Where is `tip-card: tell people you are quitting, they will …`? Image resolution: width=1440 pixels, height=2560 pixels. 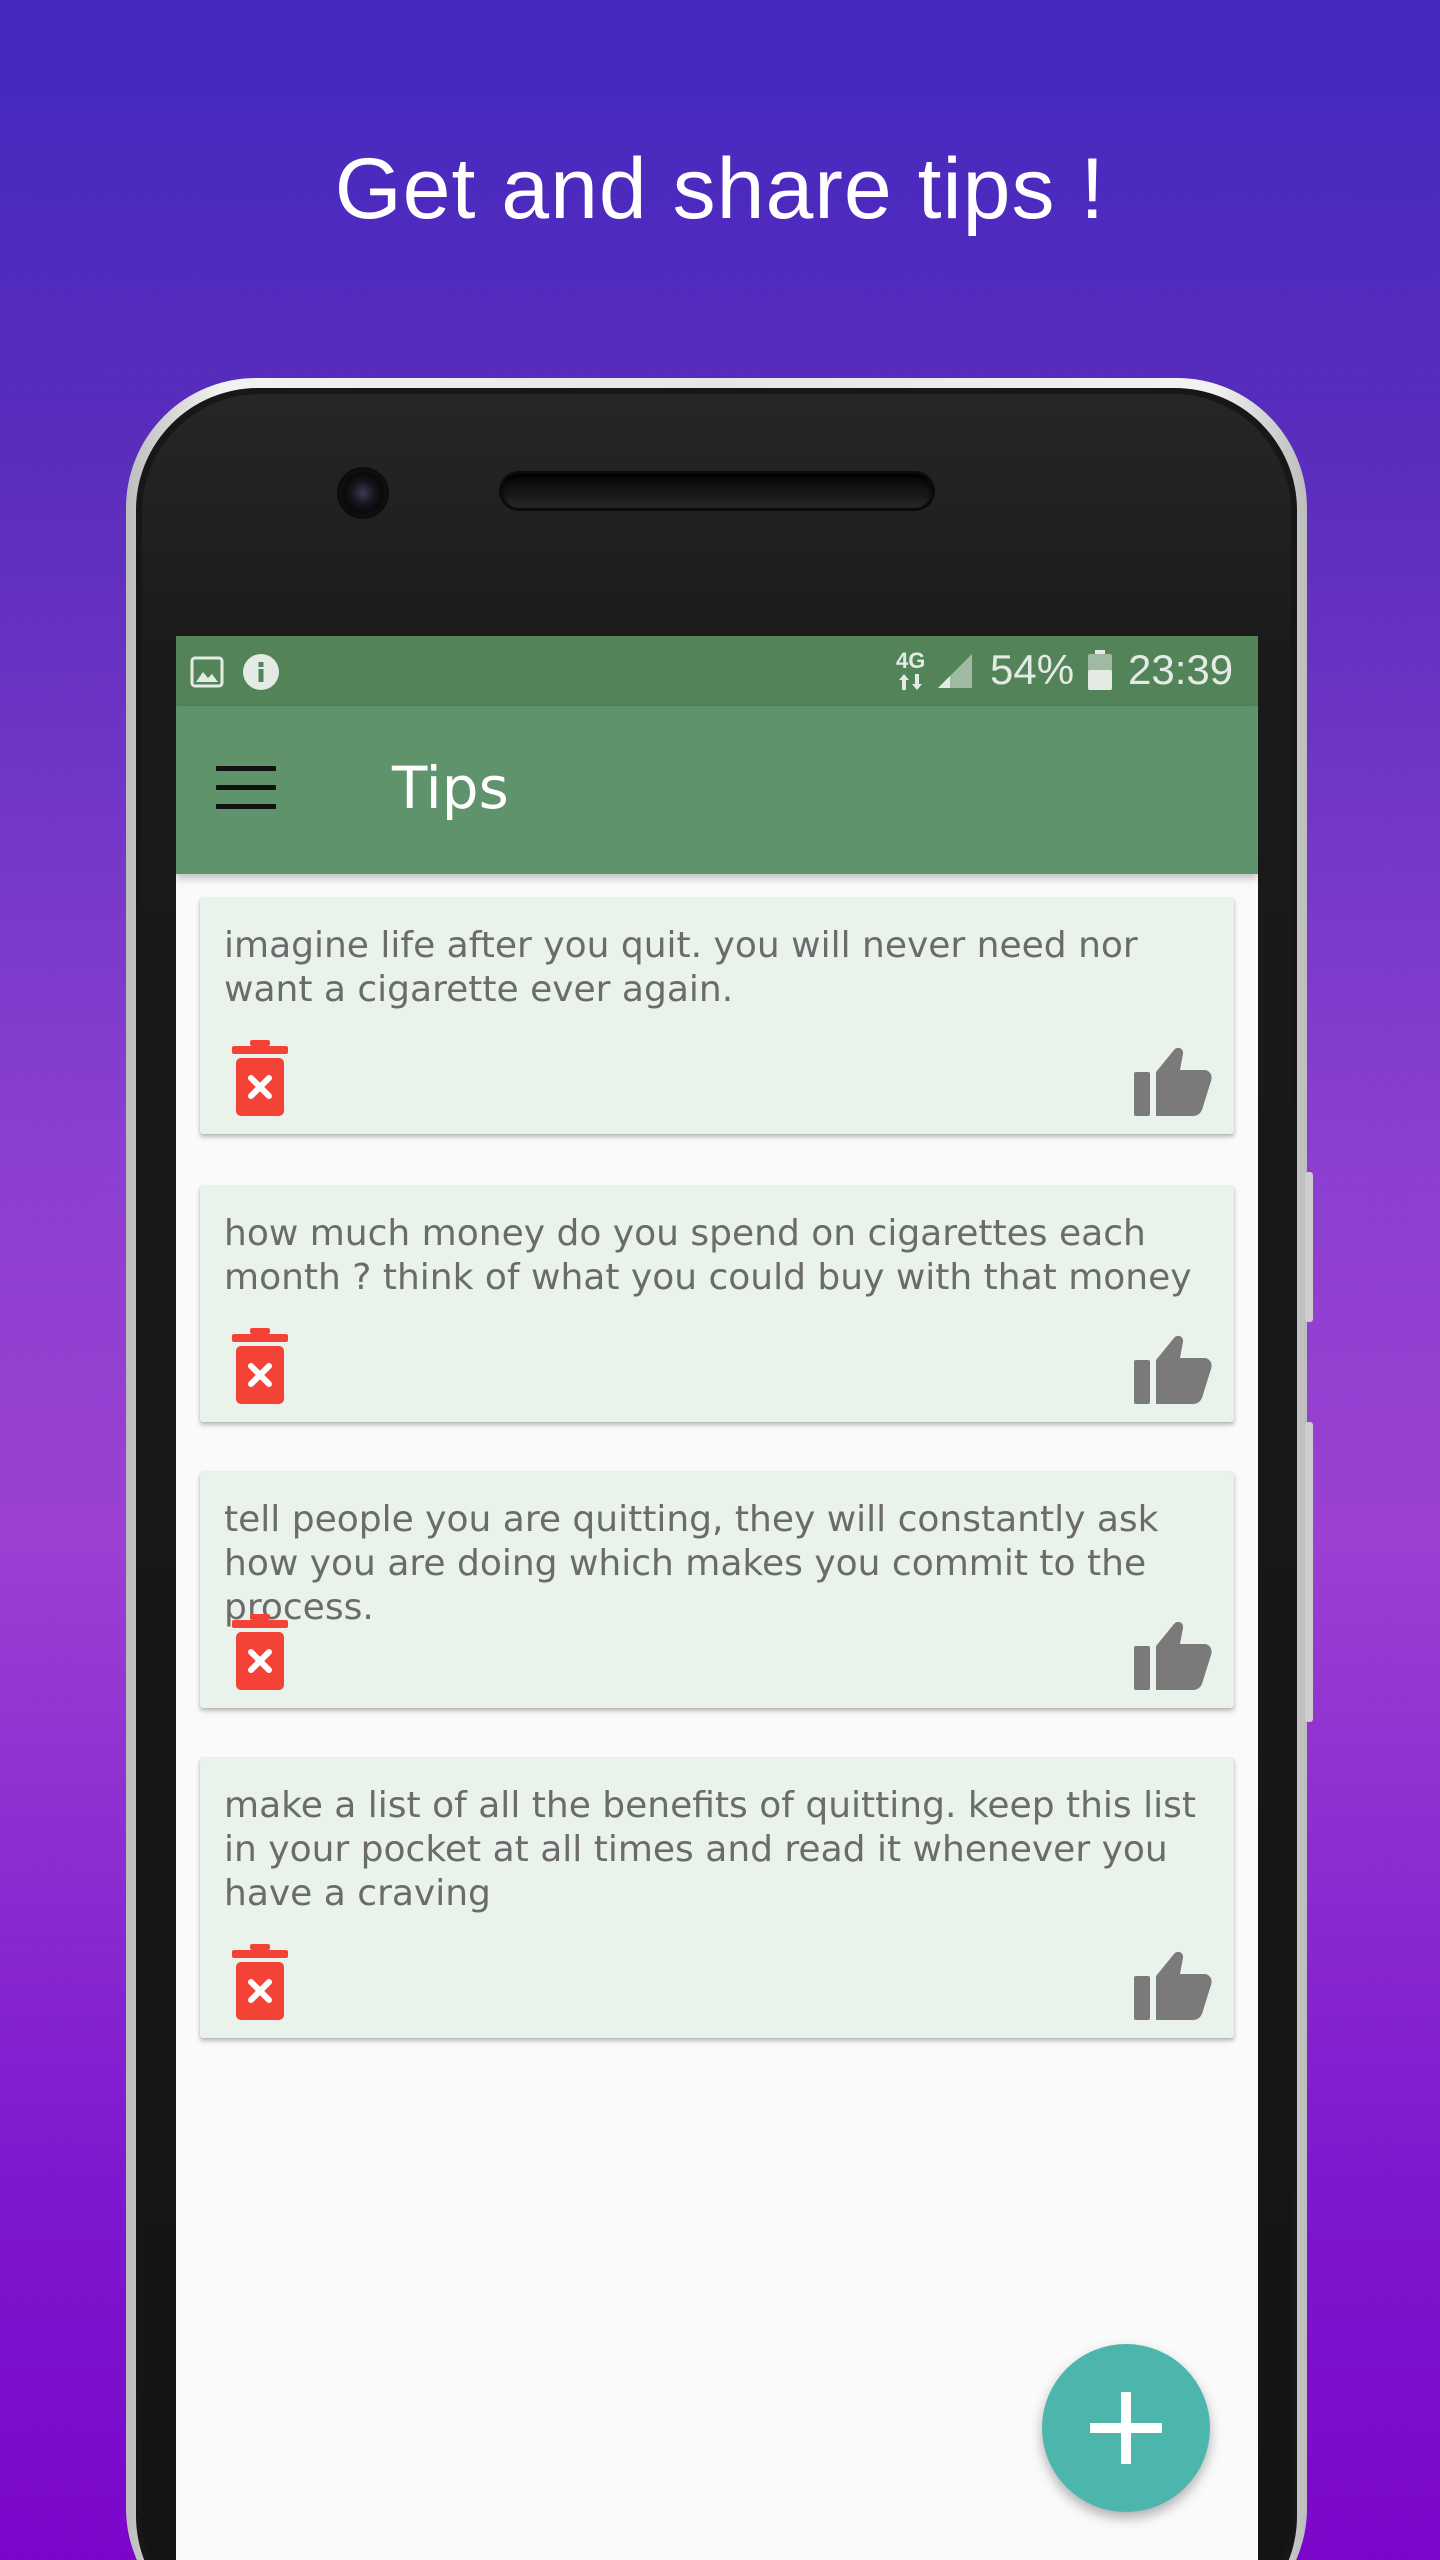 tip-card: tell people you are quitting, they will … is located at coordinates (717, 1590).